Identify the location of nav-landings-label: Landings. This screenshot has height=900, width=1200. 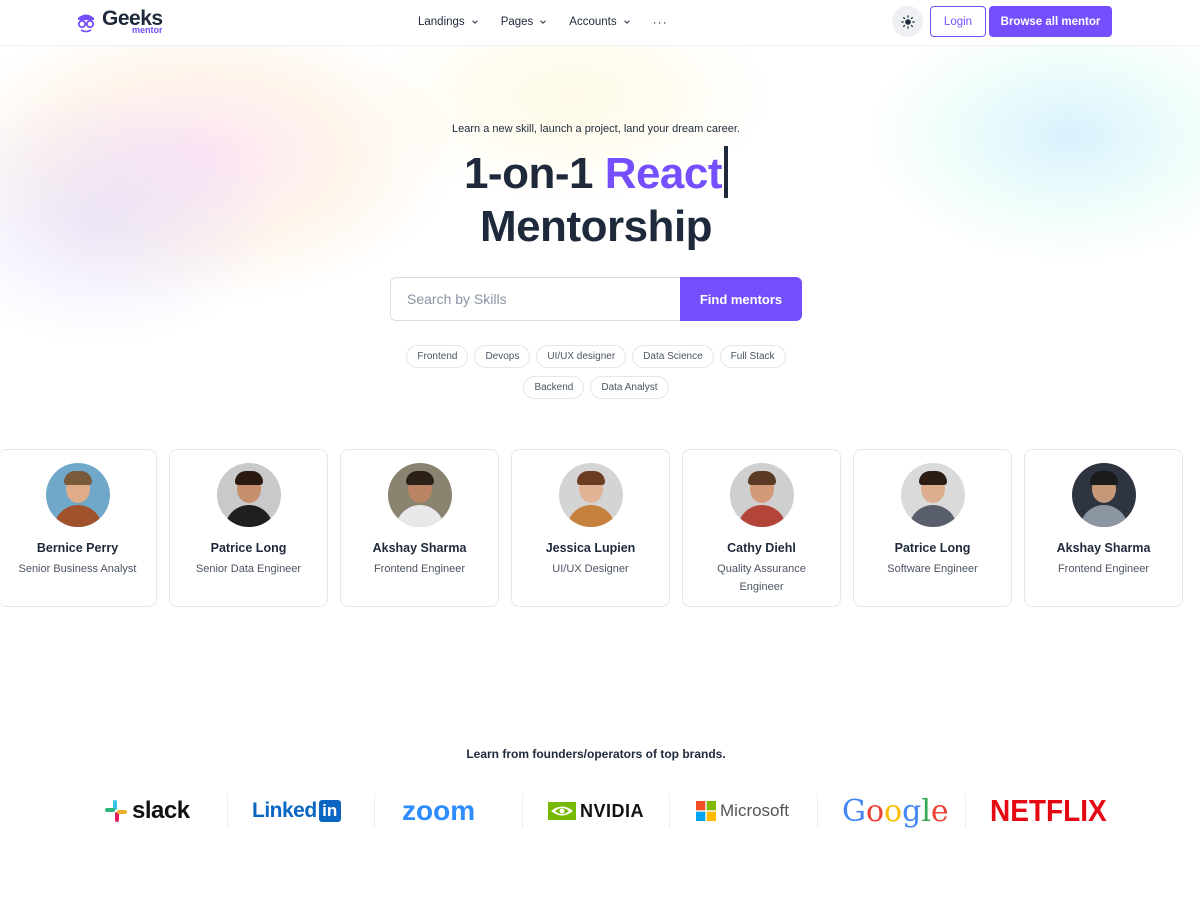
(441, 22).